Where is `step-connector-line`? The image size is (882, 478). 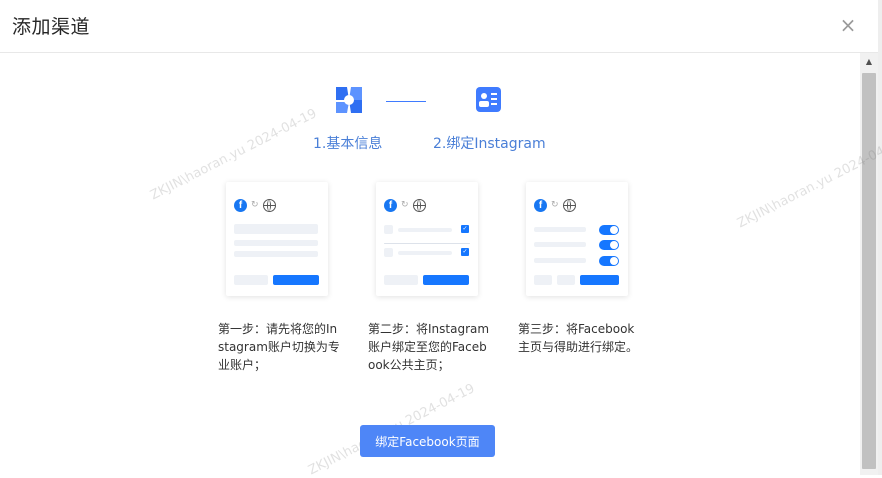
step-connector-line is located at coordinates (406, 101).